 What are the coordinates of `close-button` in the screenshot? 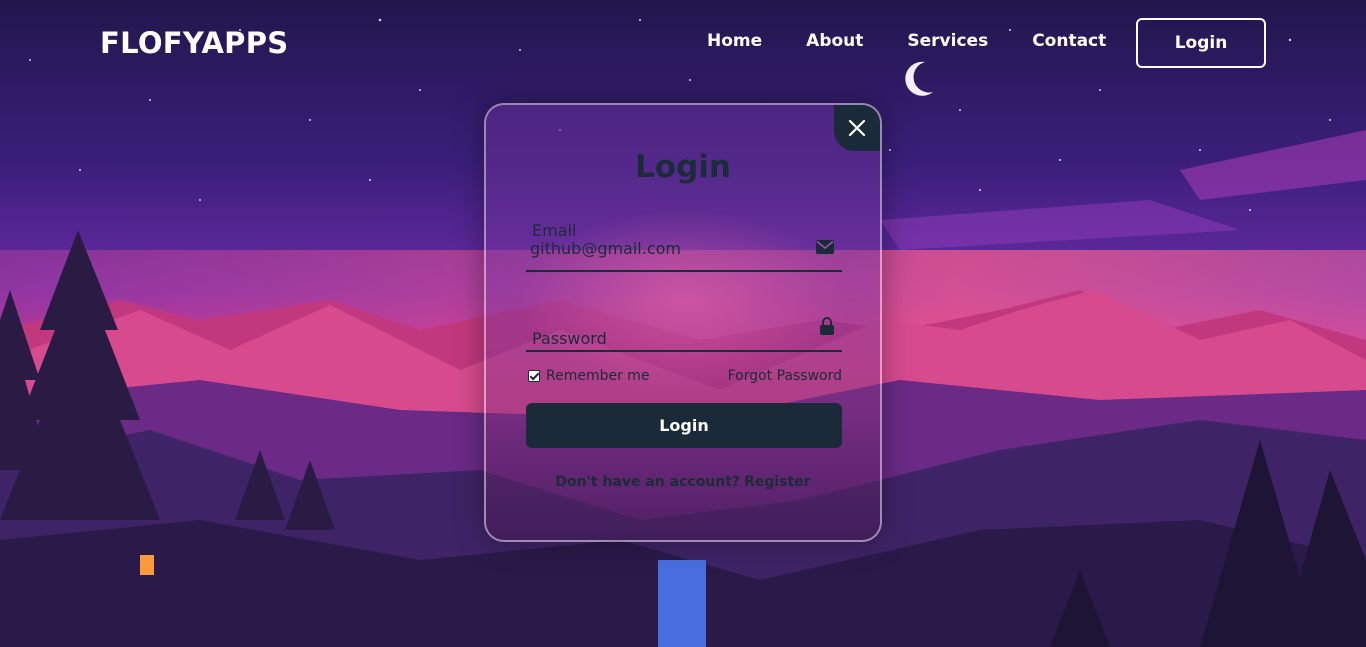 It's located at (857, 128).